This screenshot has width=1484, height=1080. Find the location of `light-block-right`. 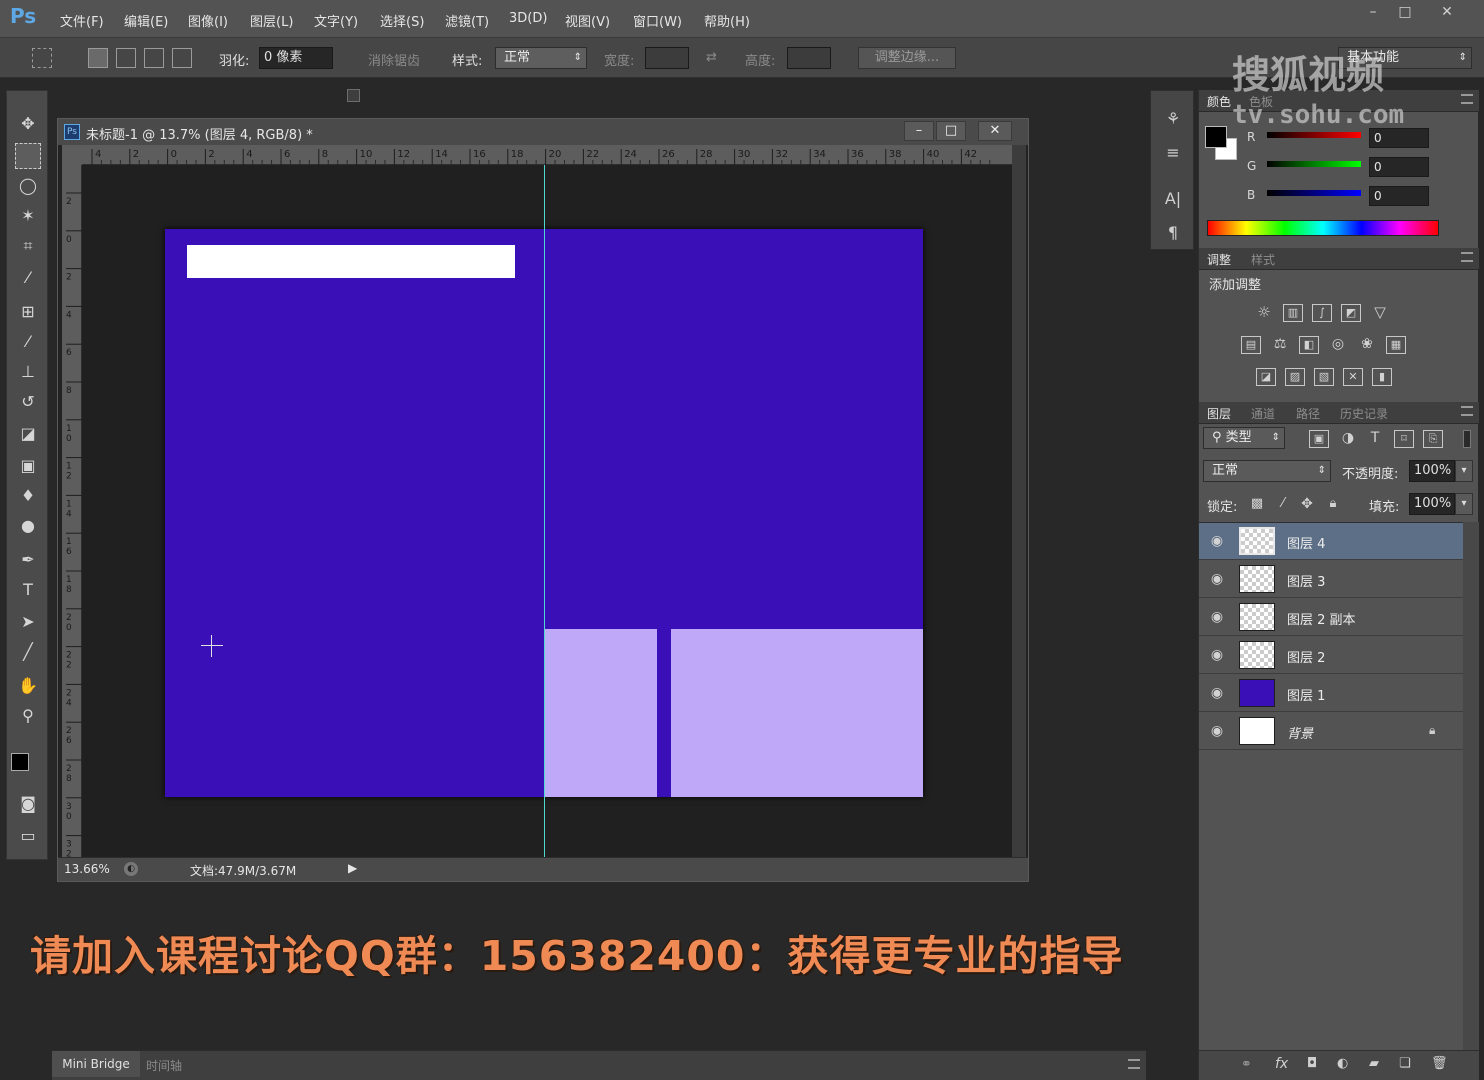

light-block-right is located at coordinates (797, 713).